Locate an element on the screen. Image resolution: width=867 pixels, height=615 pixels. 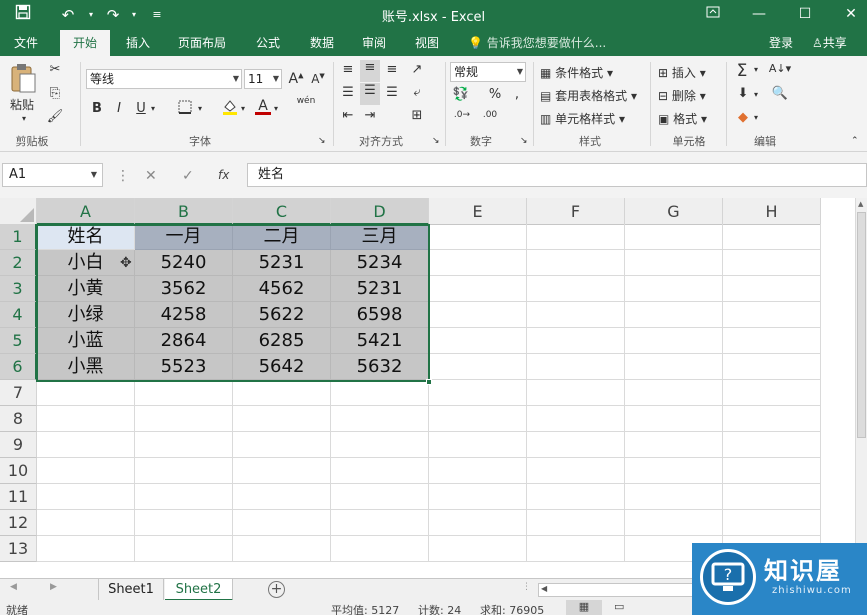
font-dialog-launcher-icon: ↘ is located at coordinates (322, 141).